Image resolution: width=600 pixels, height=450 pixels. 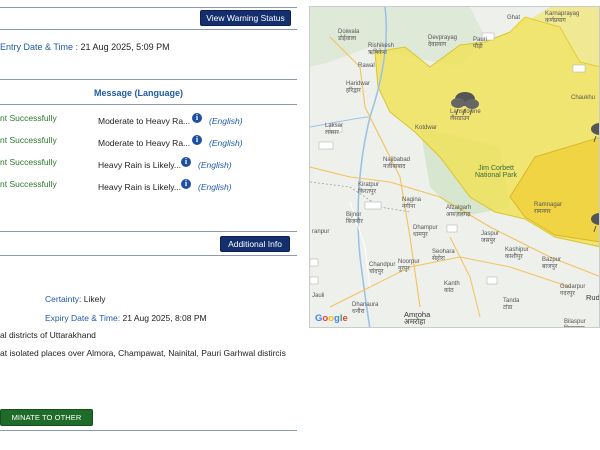 What do you see at coordinates (511, 304) in the screenshot?
I see `map-label: Tanda टांडा` at bounding box center [511, 304].